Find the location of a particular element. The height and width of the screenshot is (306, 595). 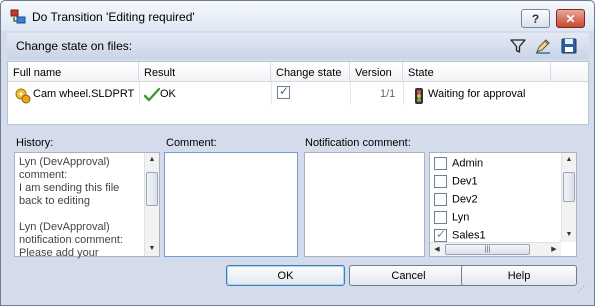

users-vertical-scrollbar: ▲ ▼ is located at coordinates (568, 197).